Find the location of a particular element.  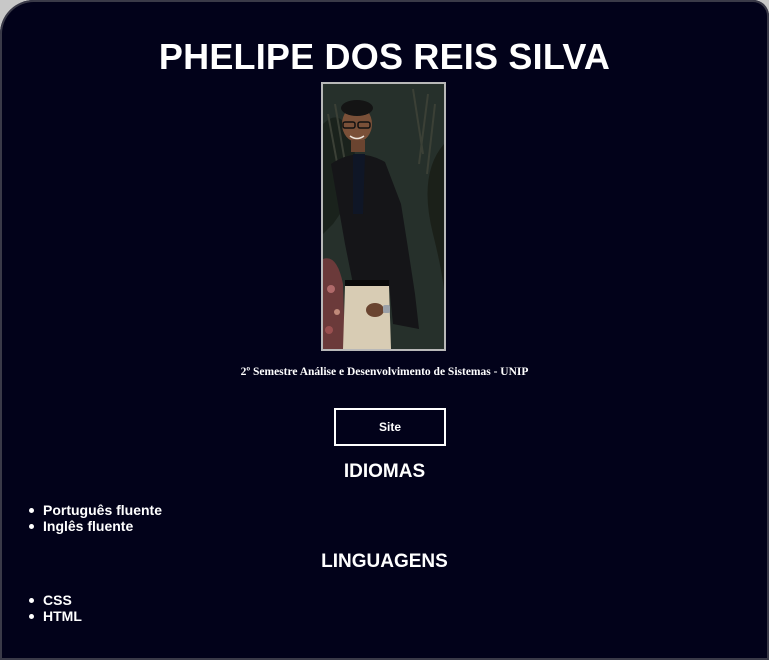

page-title: PHELIPE DOS REIS SILVA is located at coordinates (384, 56).